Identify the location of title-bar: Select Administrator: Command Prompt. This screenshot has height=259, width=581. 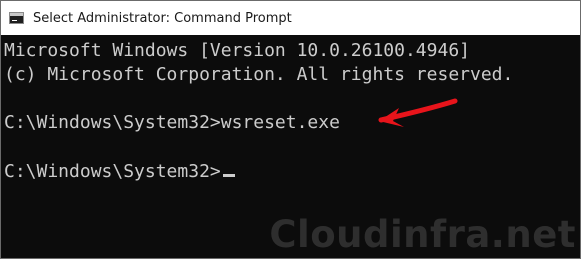
(290, 18).